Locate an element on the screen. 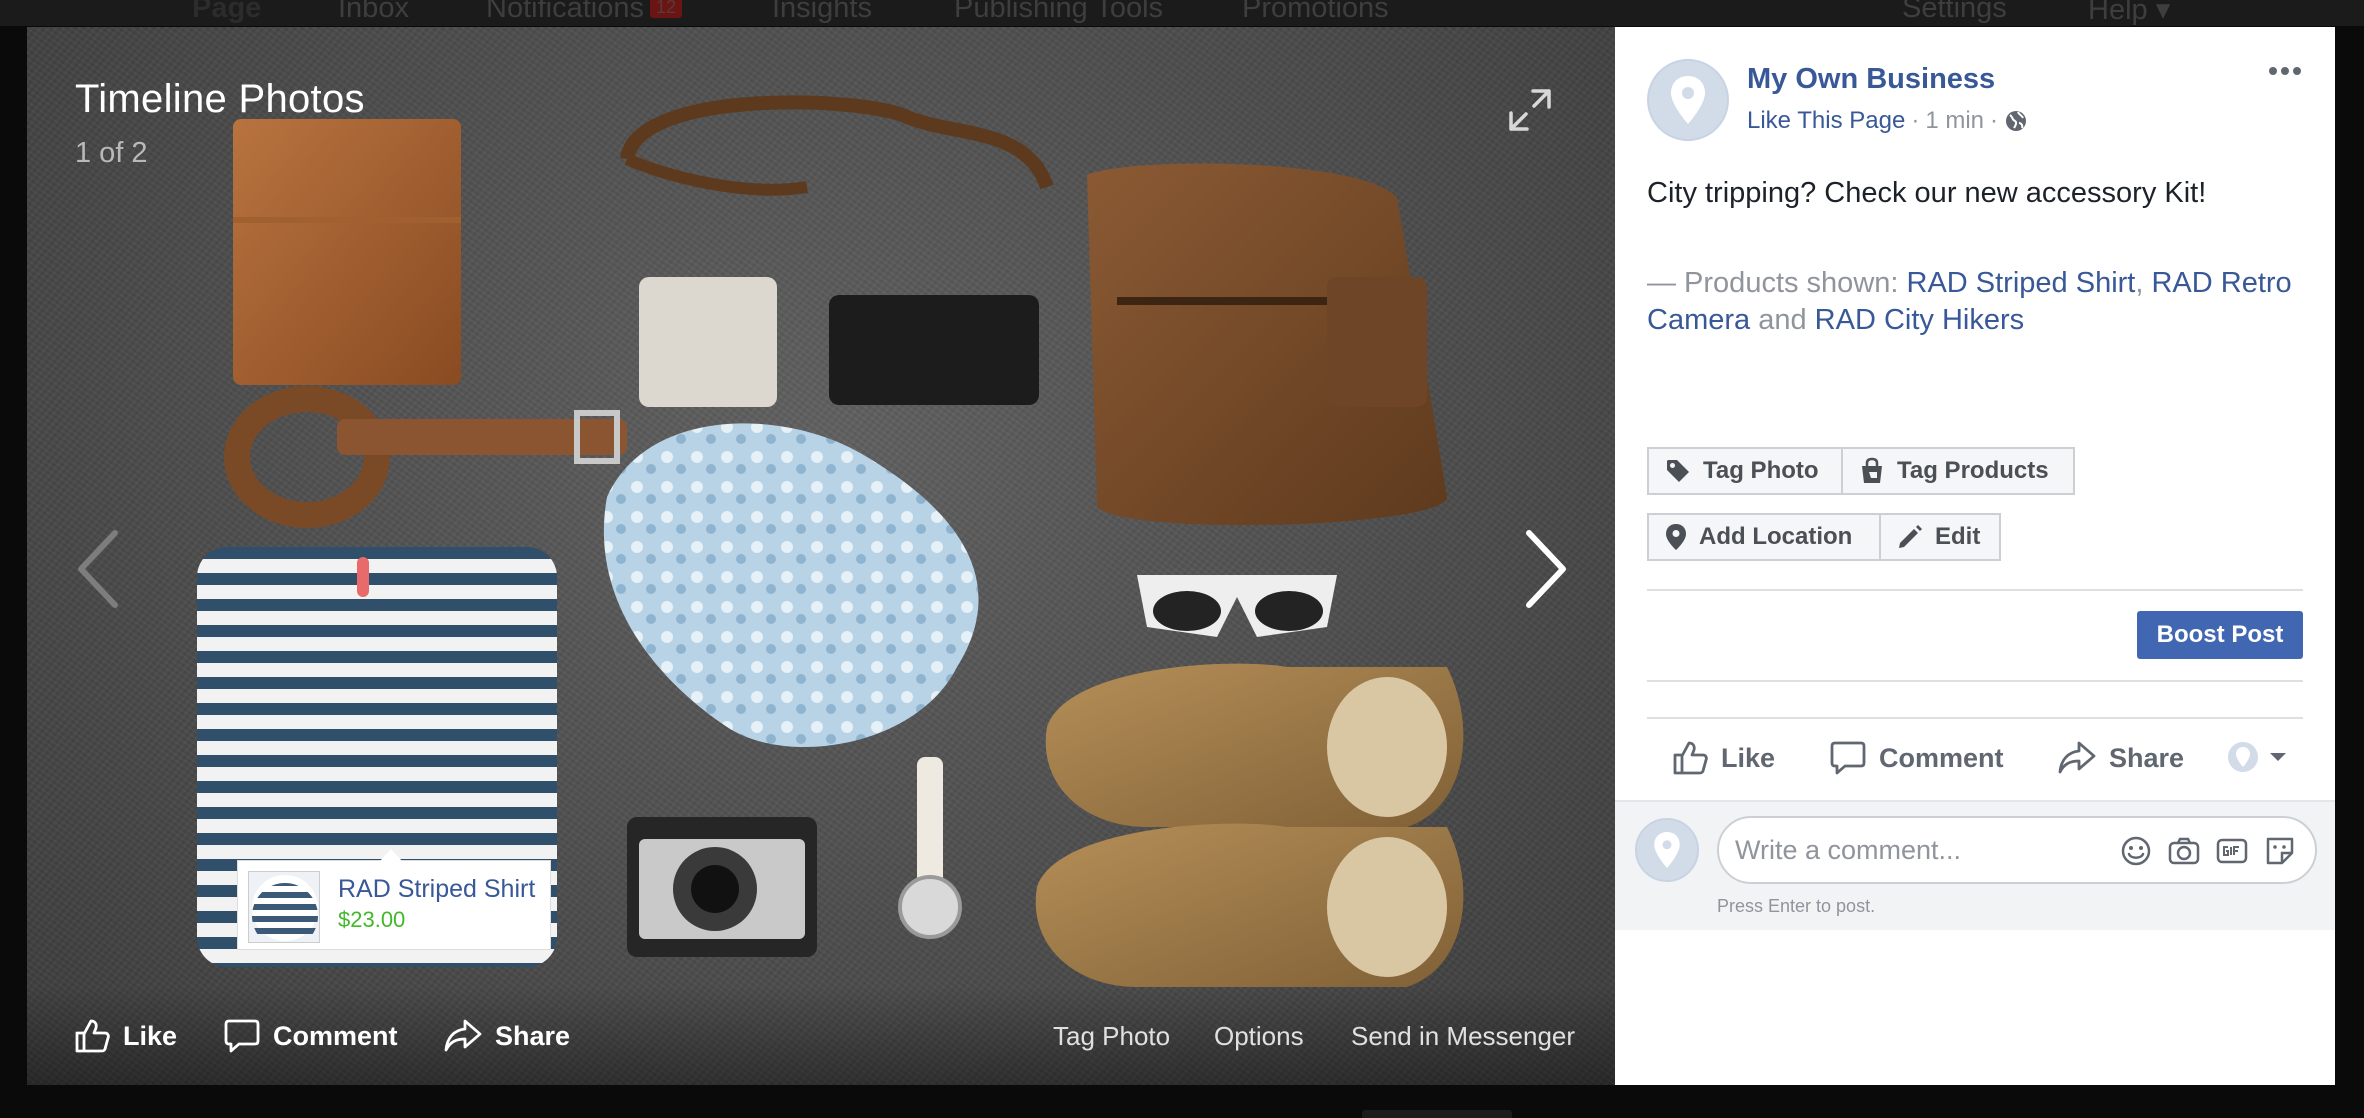  post-as-selector is located at coordinates (2258, 757).